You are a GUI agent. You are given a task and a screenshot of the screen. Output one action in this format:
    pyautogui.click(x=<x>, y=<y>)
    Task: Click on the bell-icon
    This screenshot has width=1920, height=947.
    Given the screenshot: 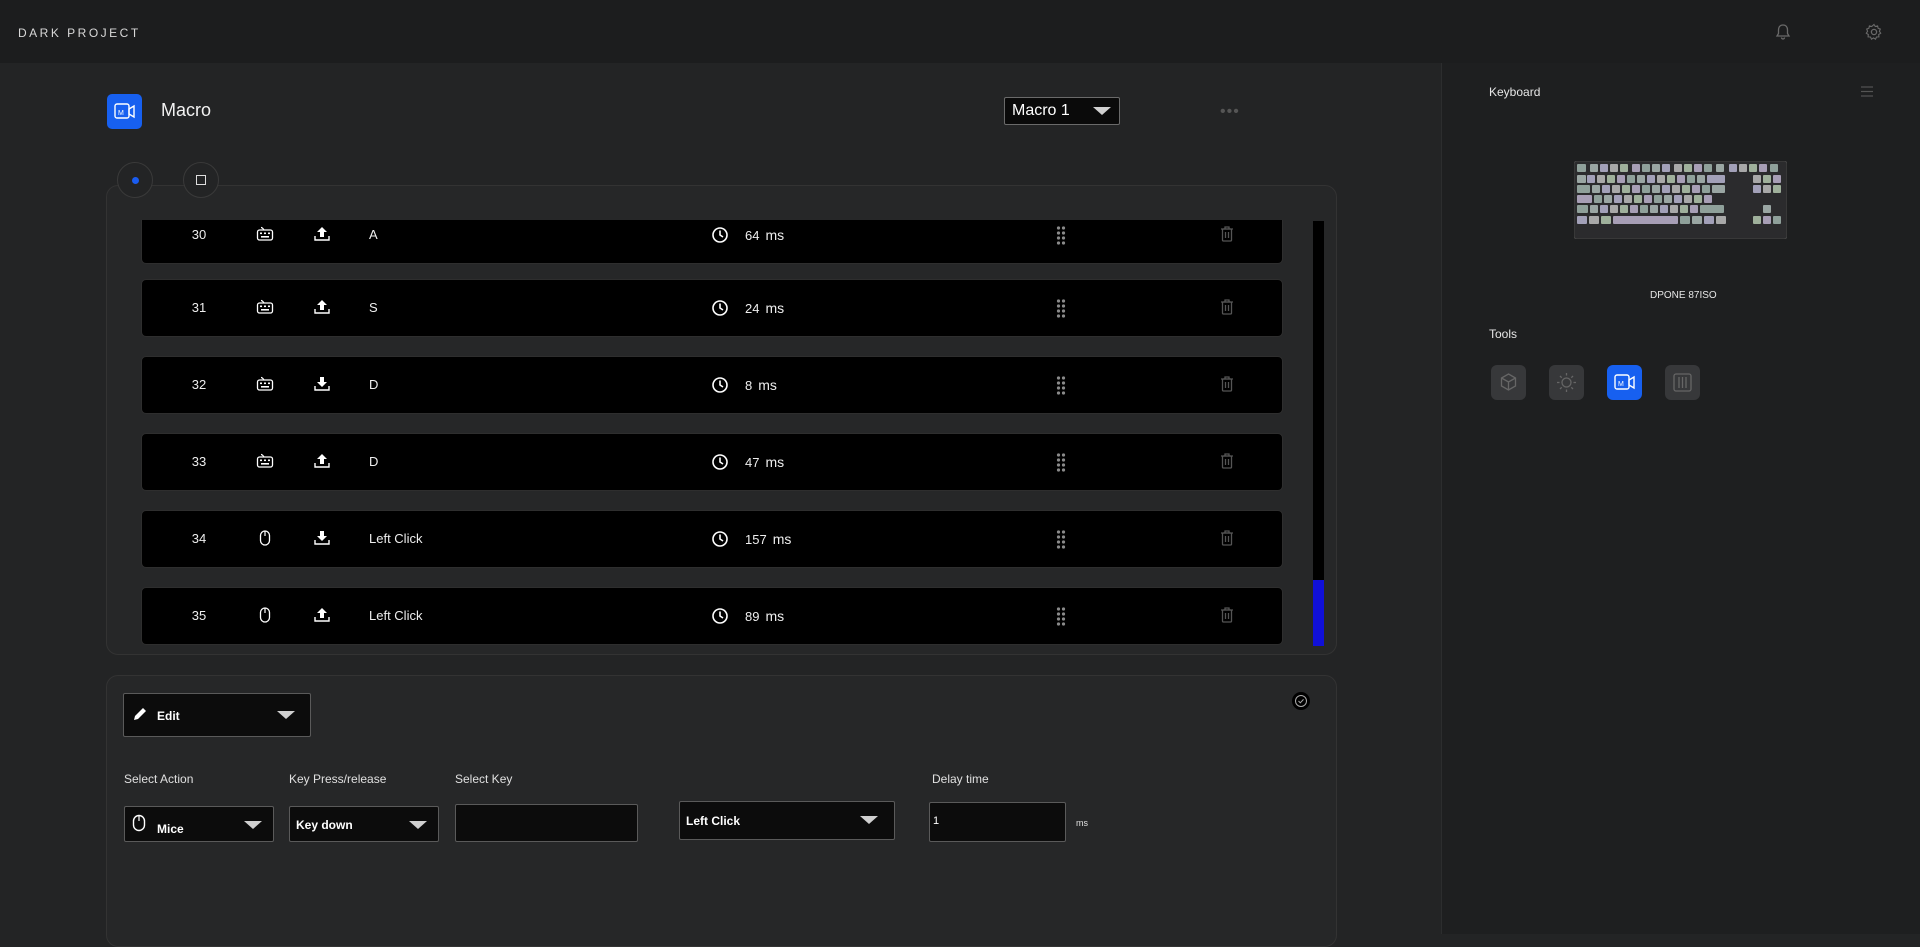 What is the action you would take?
    pyautogui.click(x=1783, y=32)
    